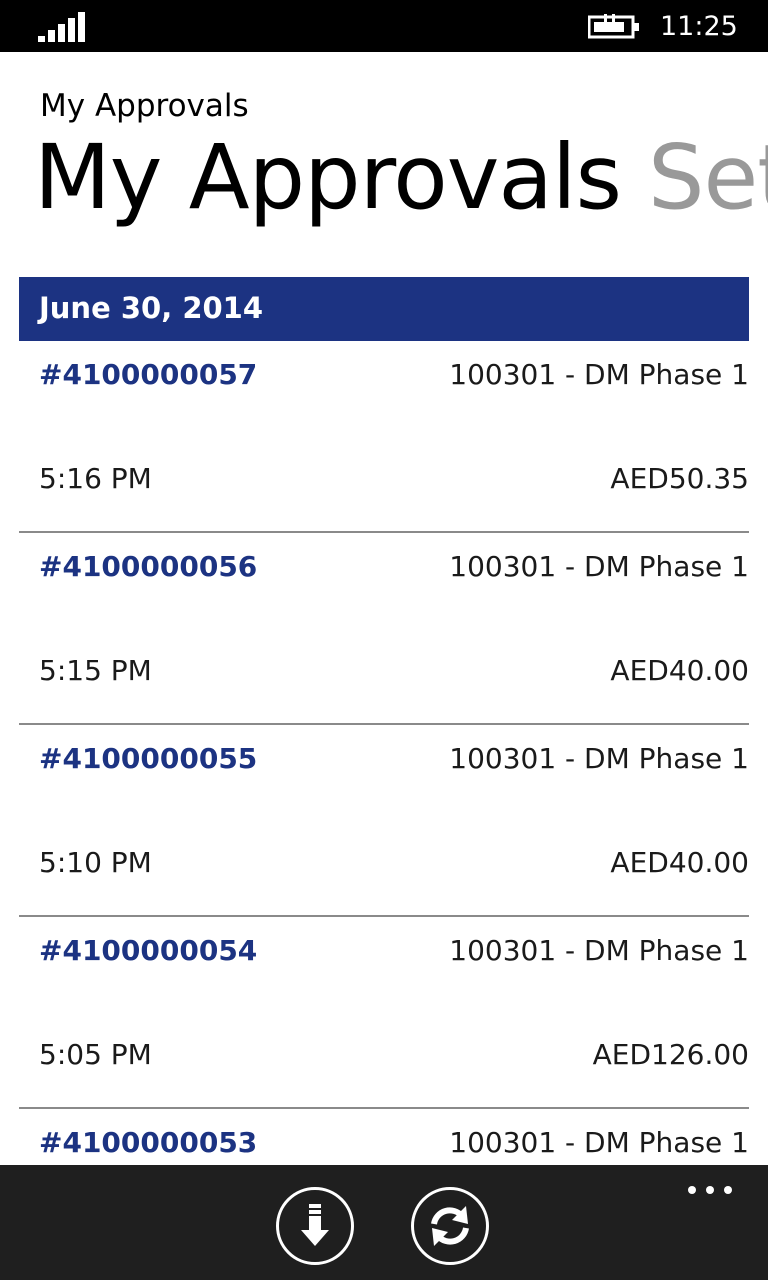  I want to click on status-bar: 11:25, so click(384, 26).